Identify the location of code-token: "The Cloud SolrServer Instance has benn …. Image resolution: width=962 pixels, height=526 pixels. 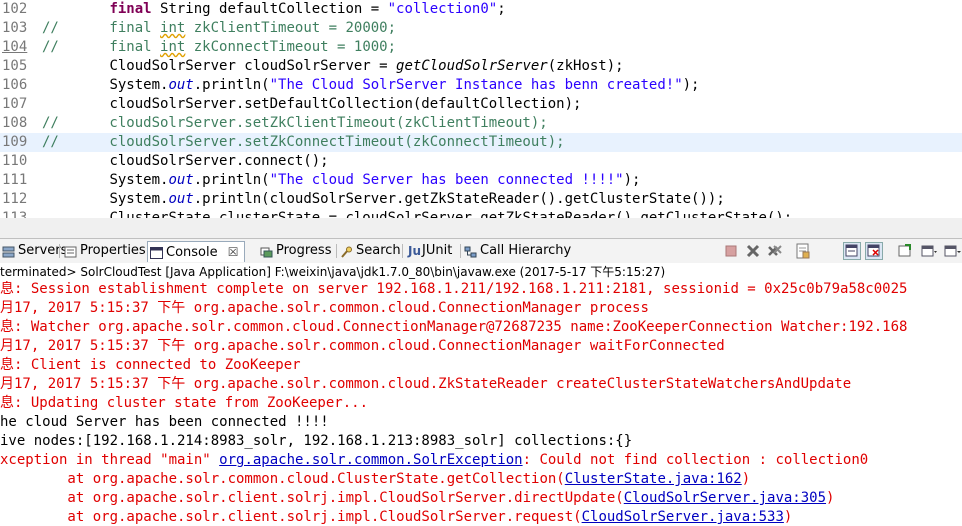
(476, 85).